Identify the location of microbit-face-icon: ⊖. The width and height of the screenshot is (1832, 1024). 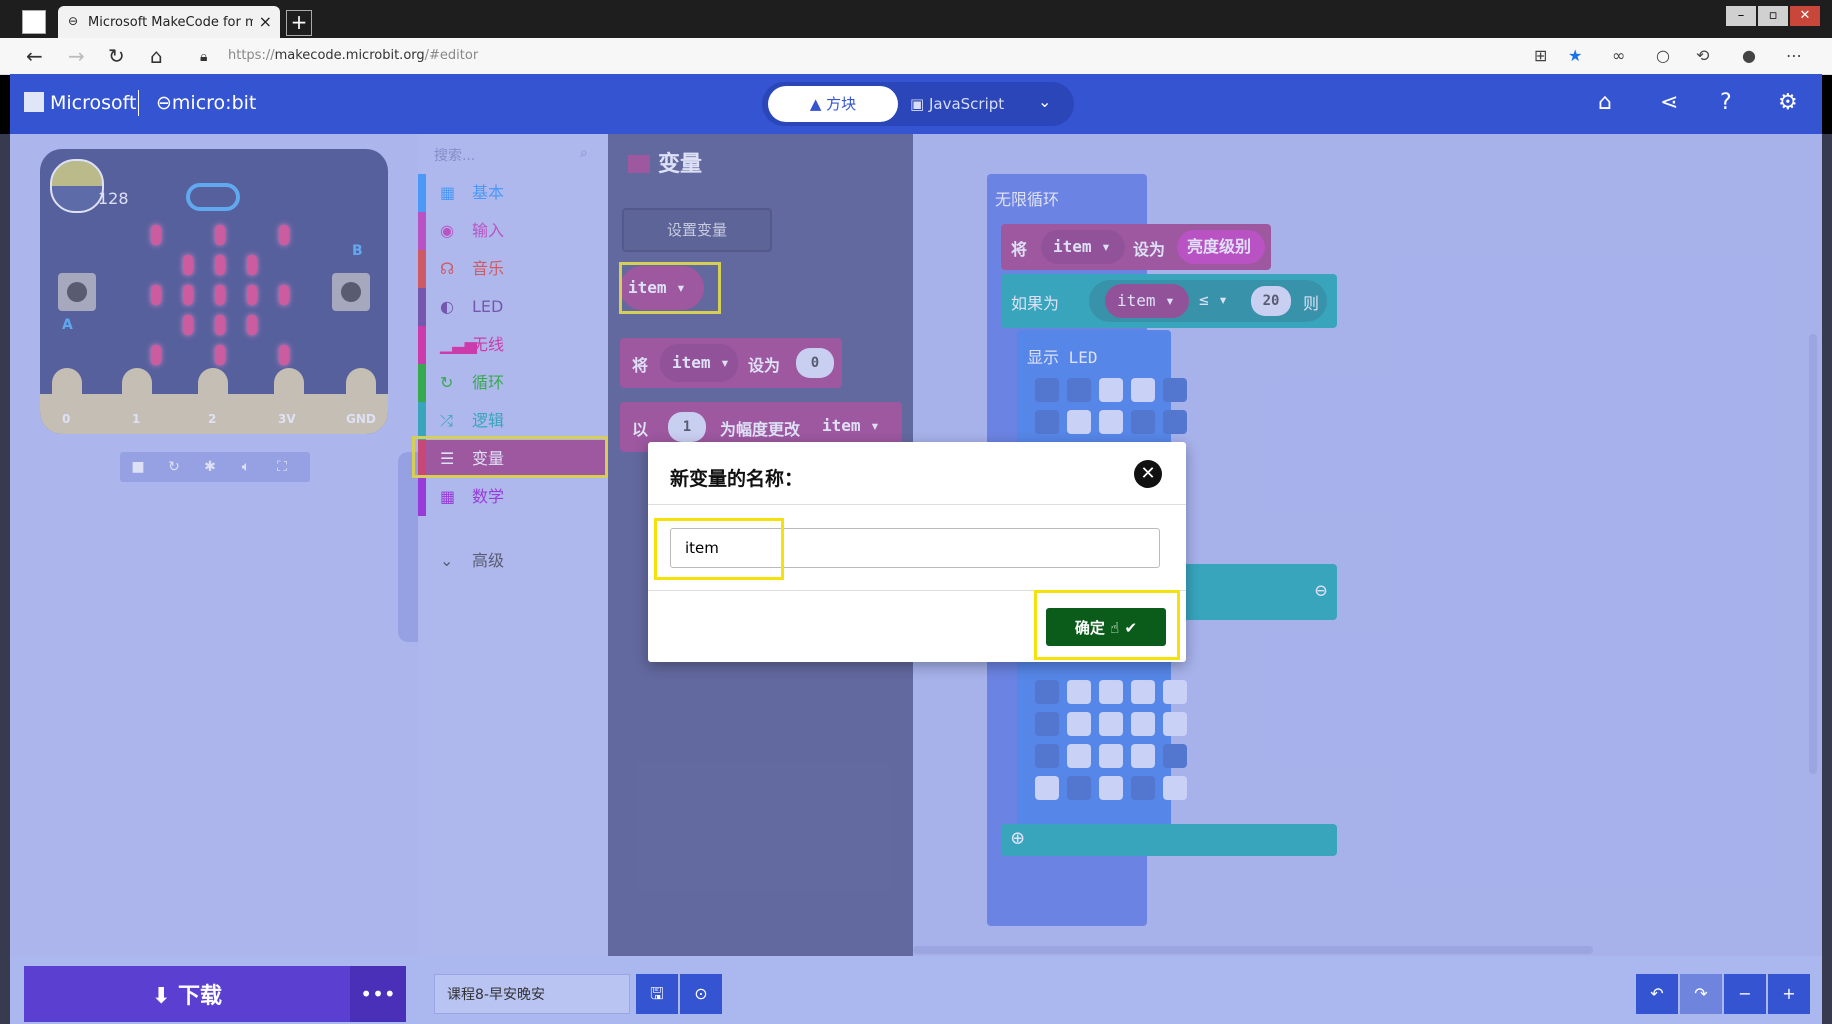
(164, 103).